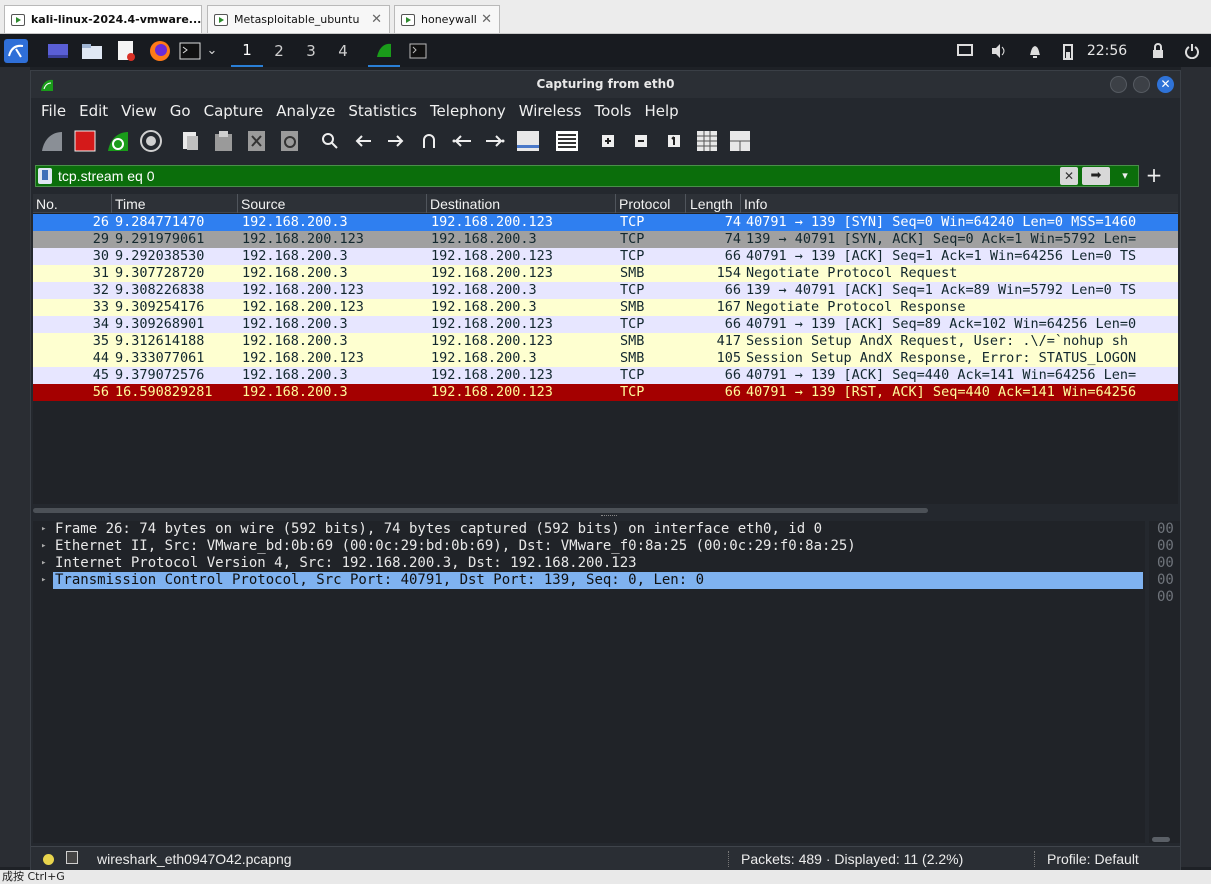  I want to click on capture-options-icon, so click(151, 141).